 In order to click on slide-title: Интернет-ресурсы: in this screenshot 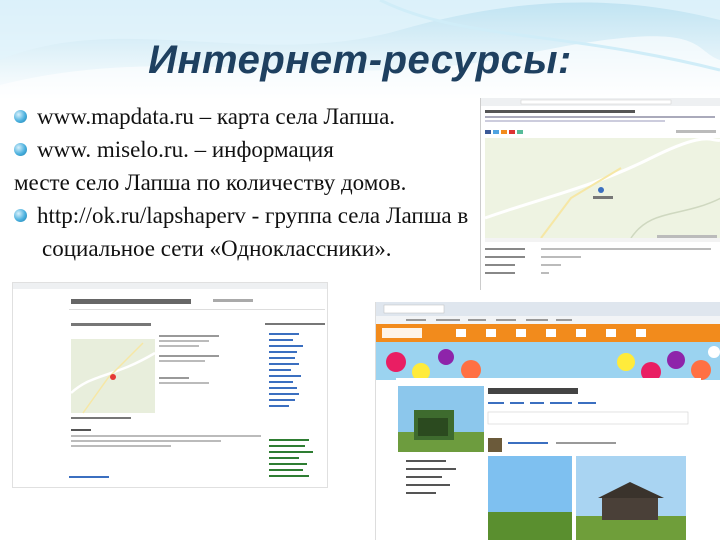, I will do `click(360, 60)`.